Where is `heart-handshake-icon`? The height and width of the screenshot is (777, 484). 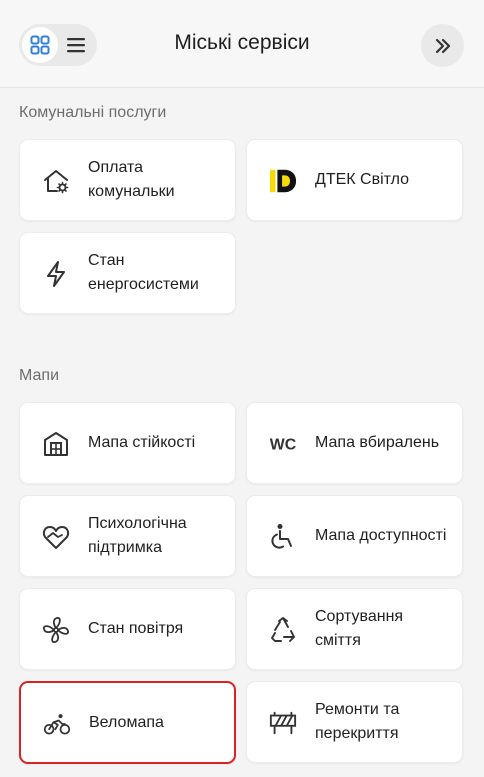 heart-handshake-icon is located at coordinates (56, 537).